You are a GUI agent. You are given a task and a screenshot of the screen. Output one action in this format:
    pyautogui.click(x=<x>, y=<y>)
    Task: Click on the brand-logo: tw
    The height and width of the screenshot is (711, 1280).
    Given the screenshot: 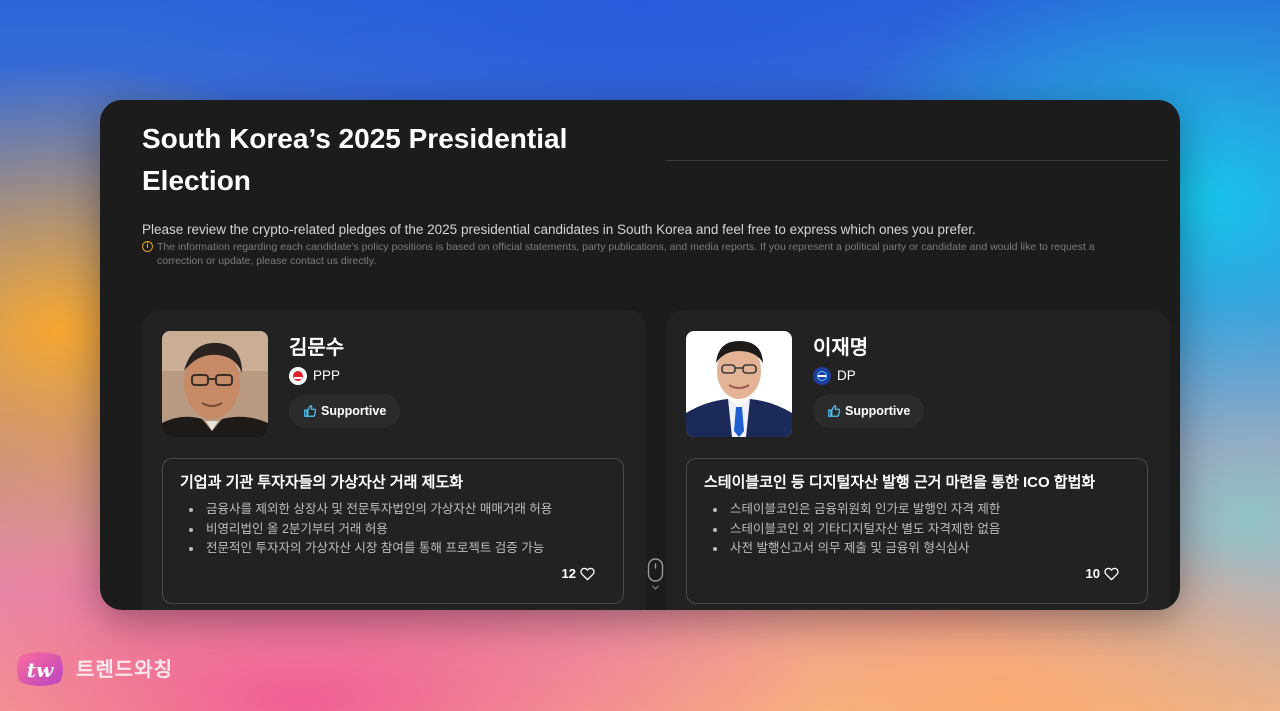 What is the action you would take?
    pyautogui.click(x=40, y=669)
    